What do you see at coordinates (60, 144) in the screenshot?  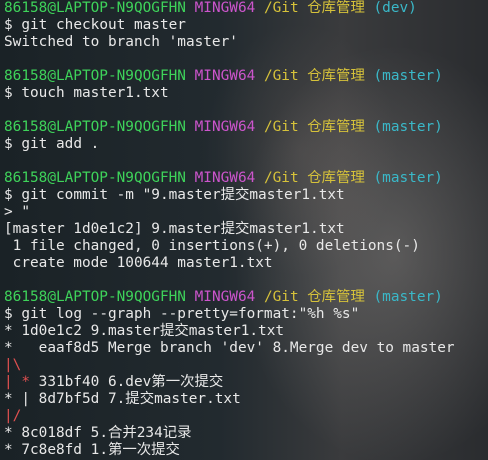 I see `command-text: git add .` at bounding box center [60, 144].